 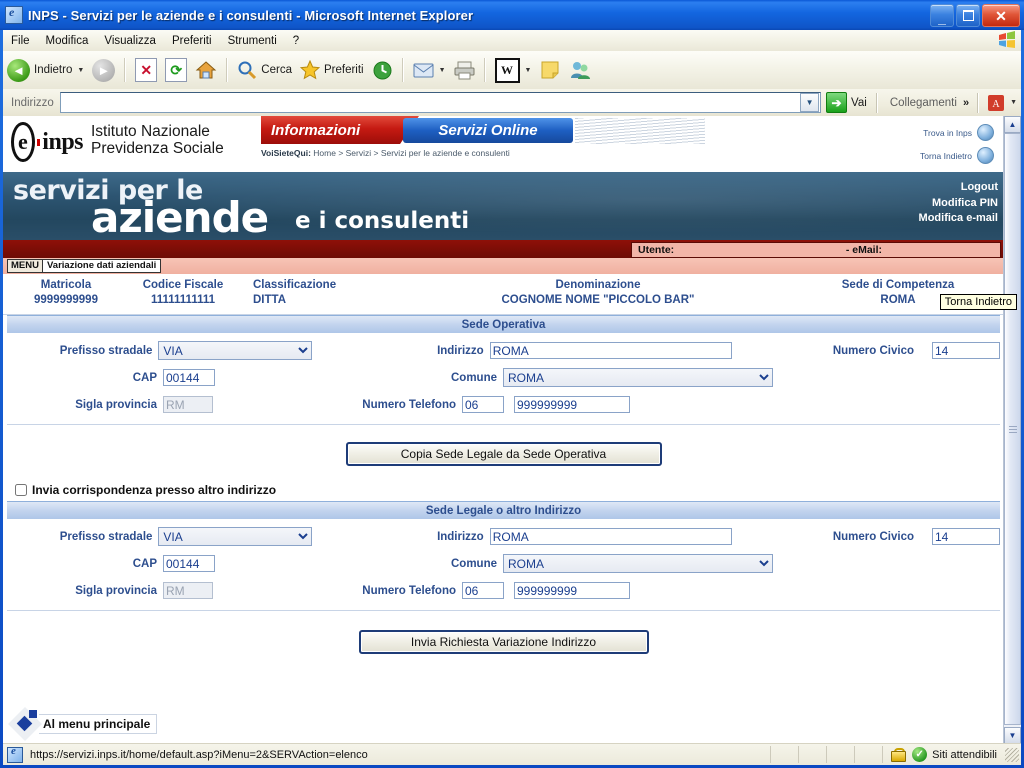 What do you see at coordinates (1013, 102) in the screenshot?
I see `pdf-dropdown-icon: ▼` at bounding box center [1013, 102].